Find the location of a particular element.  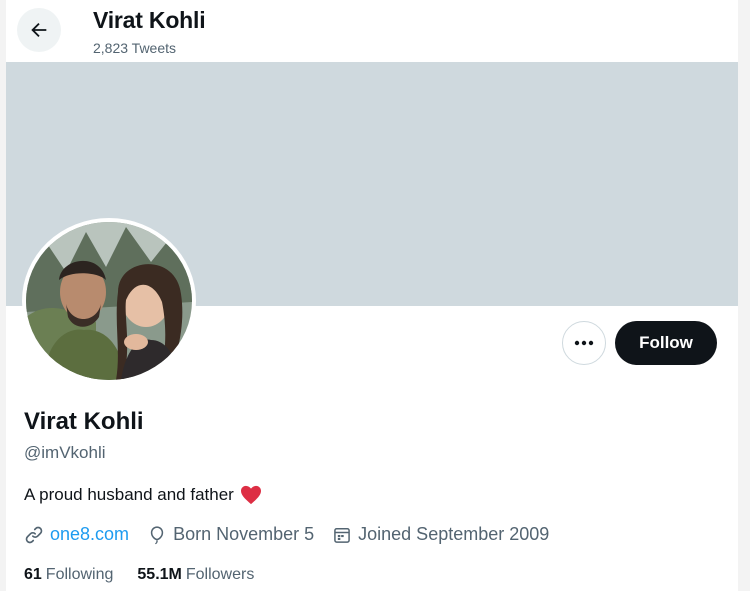

joined-text: Joined September 2009 is located at coordinates (454, 534).